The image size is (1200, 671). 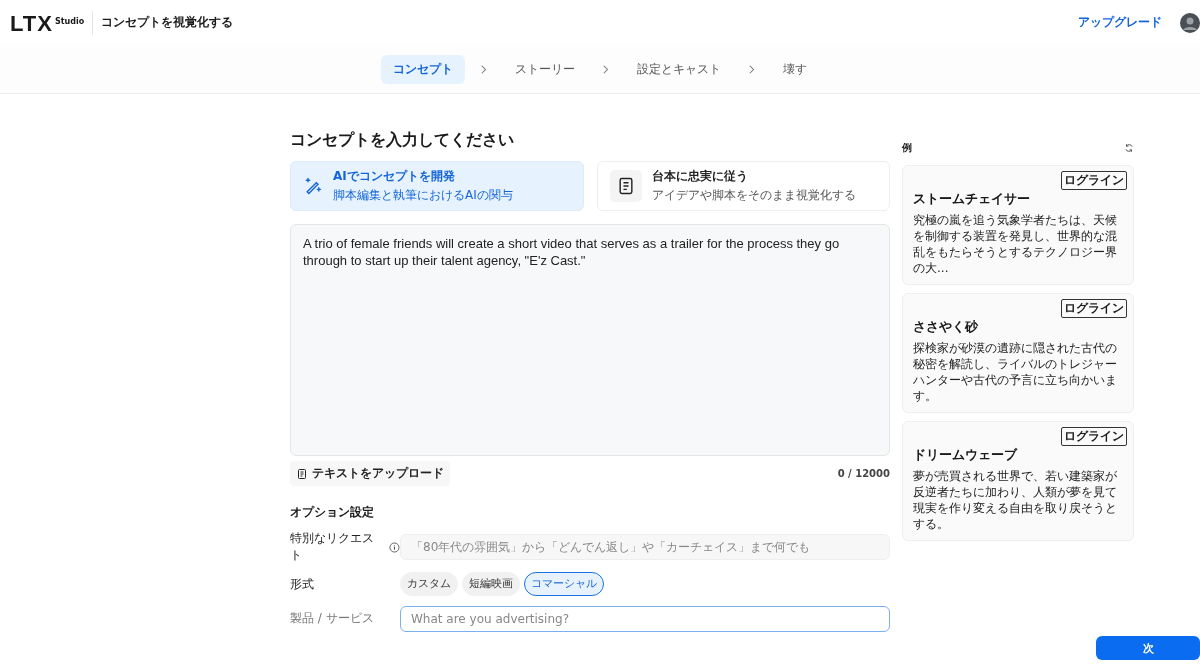 I want to click on mode-card: 台本に忠実に従う アイデアや脚本をそのまま視覚化する, so click(x=743, y=186).